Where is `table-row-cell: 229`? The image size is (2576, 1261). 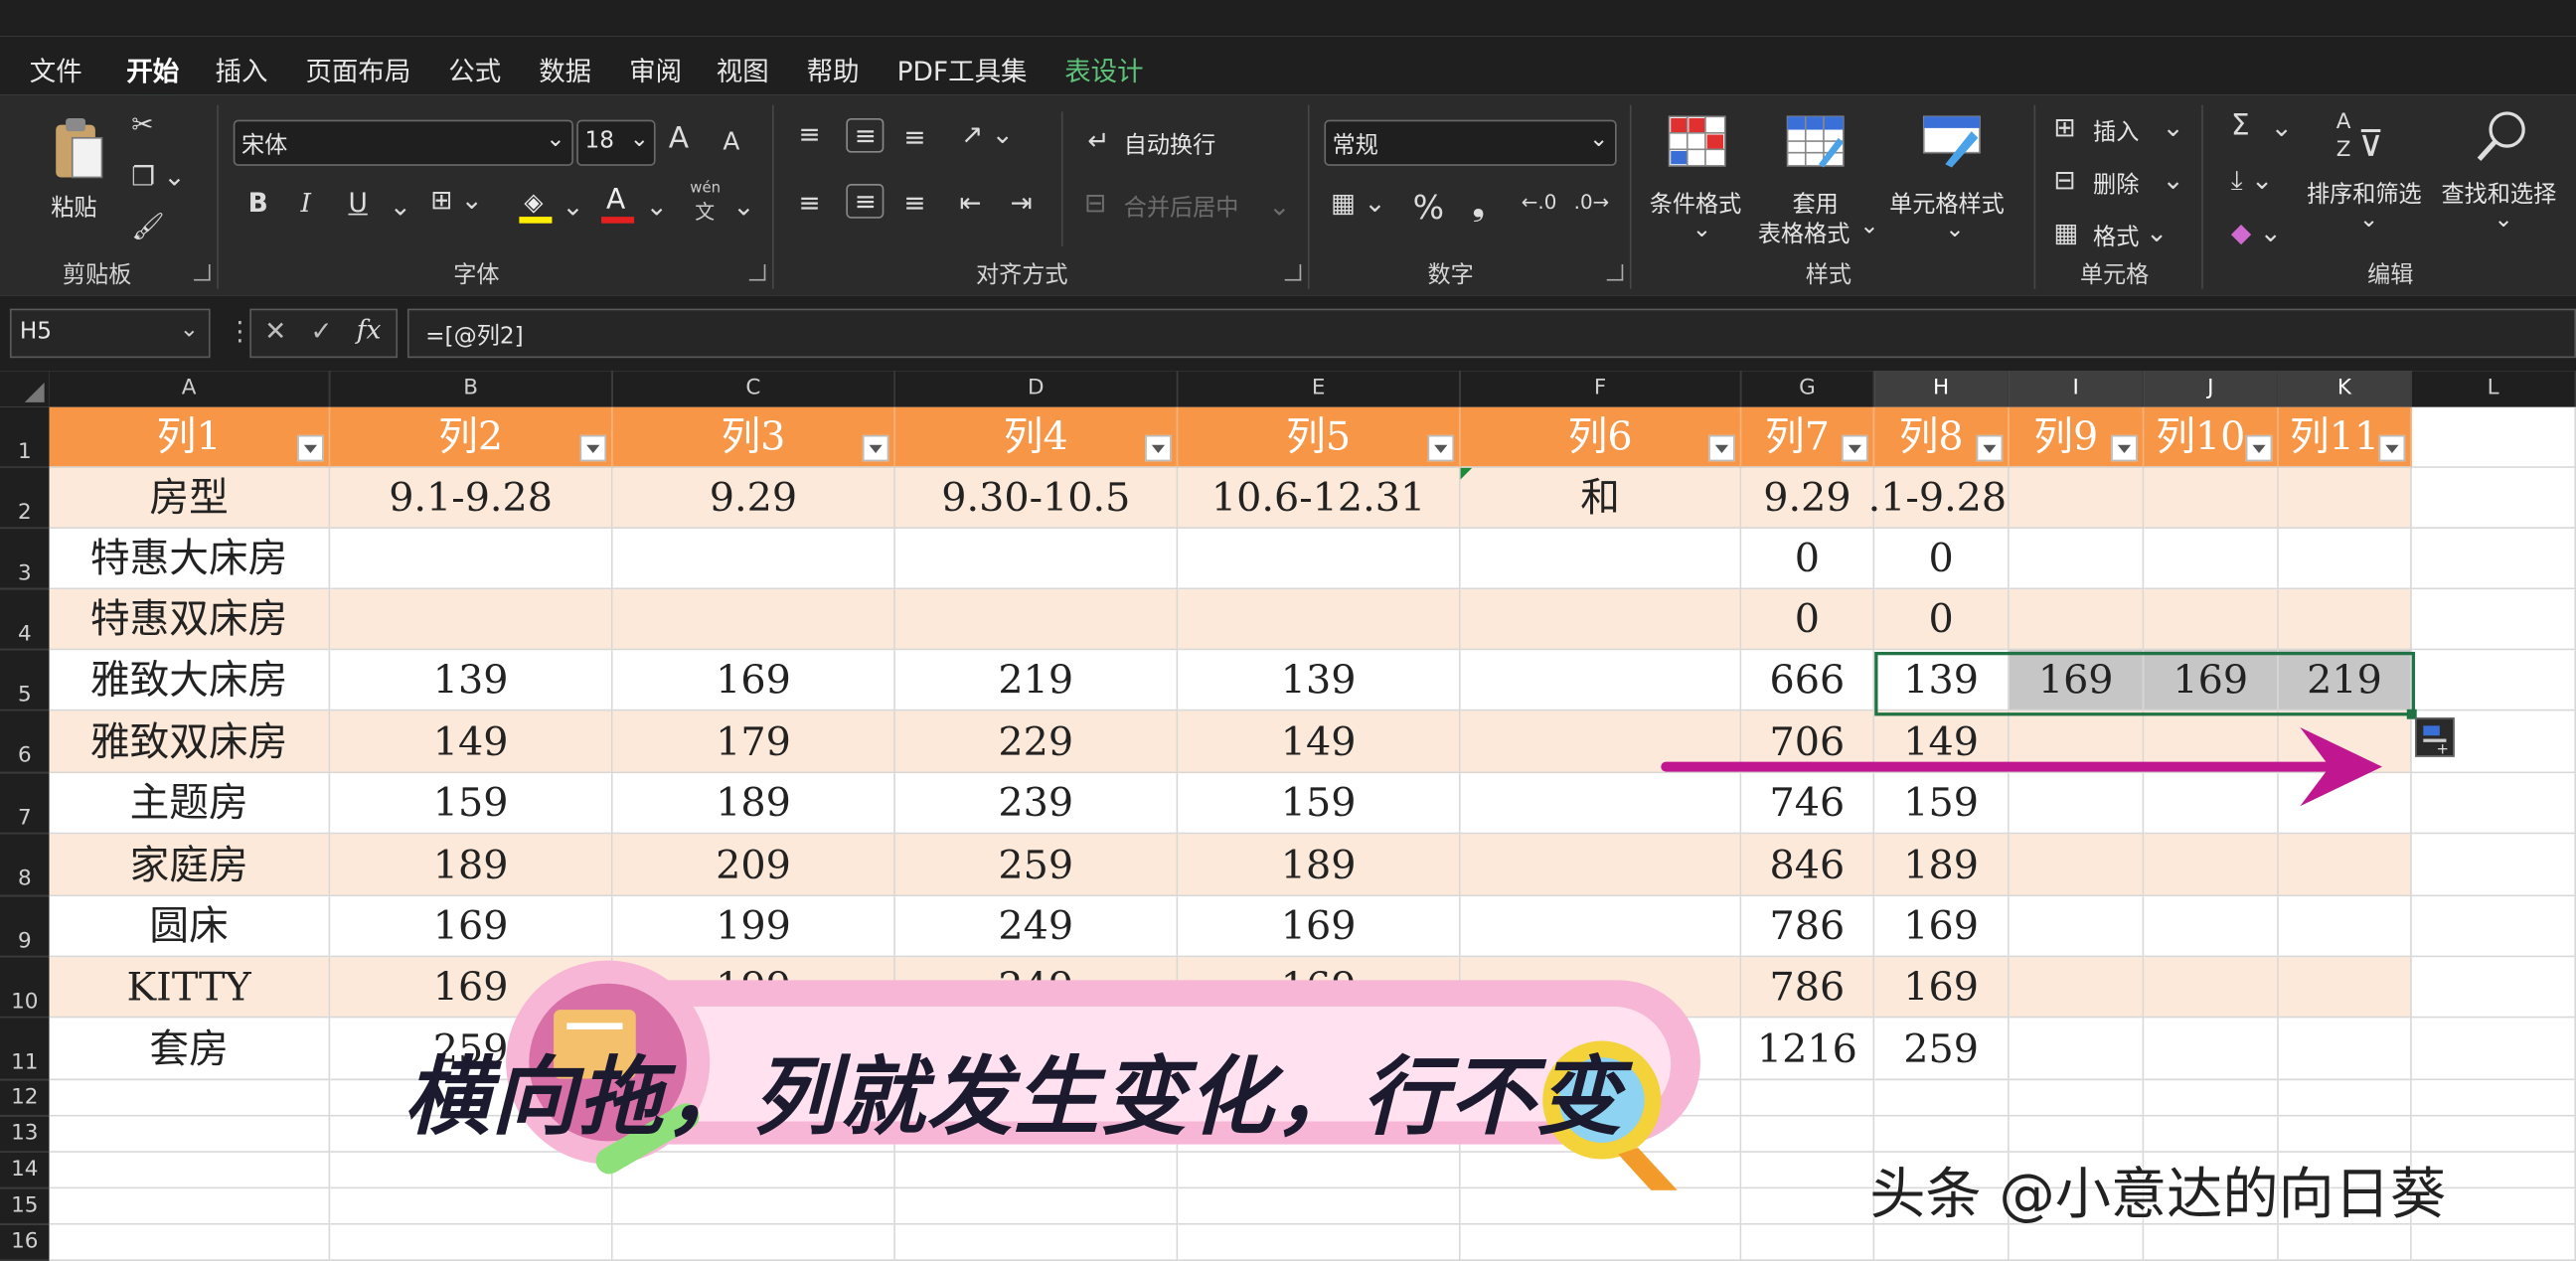 table-row-cell: 229 is located at coordinates (1036, 742).